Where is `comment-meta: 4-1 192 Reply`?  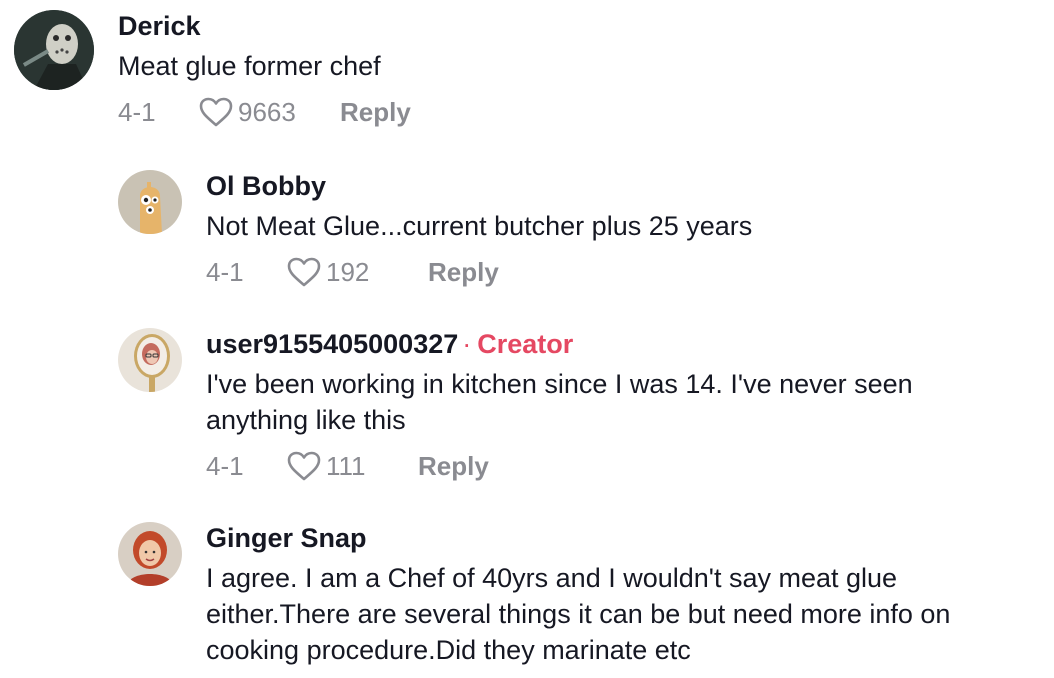
comment-meta: 4-1 192 Reply is located at coordinates (479, 272).